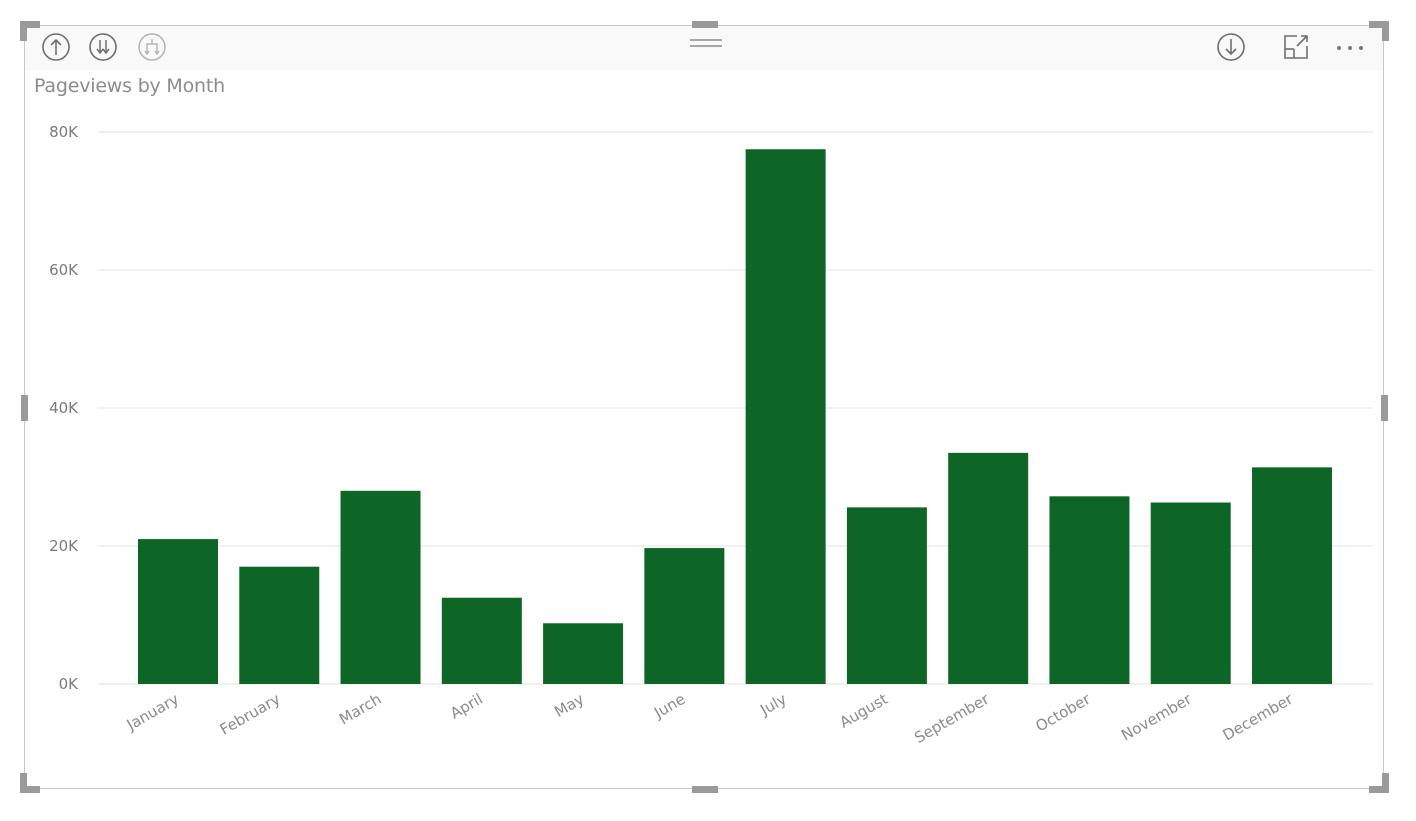  Describe the element at coordinates (152, 712) in the screenshot. I see `x-tick-label: January` at that location.